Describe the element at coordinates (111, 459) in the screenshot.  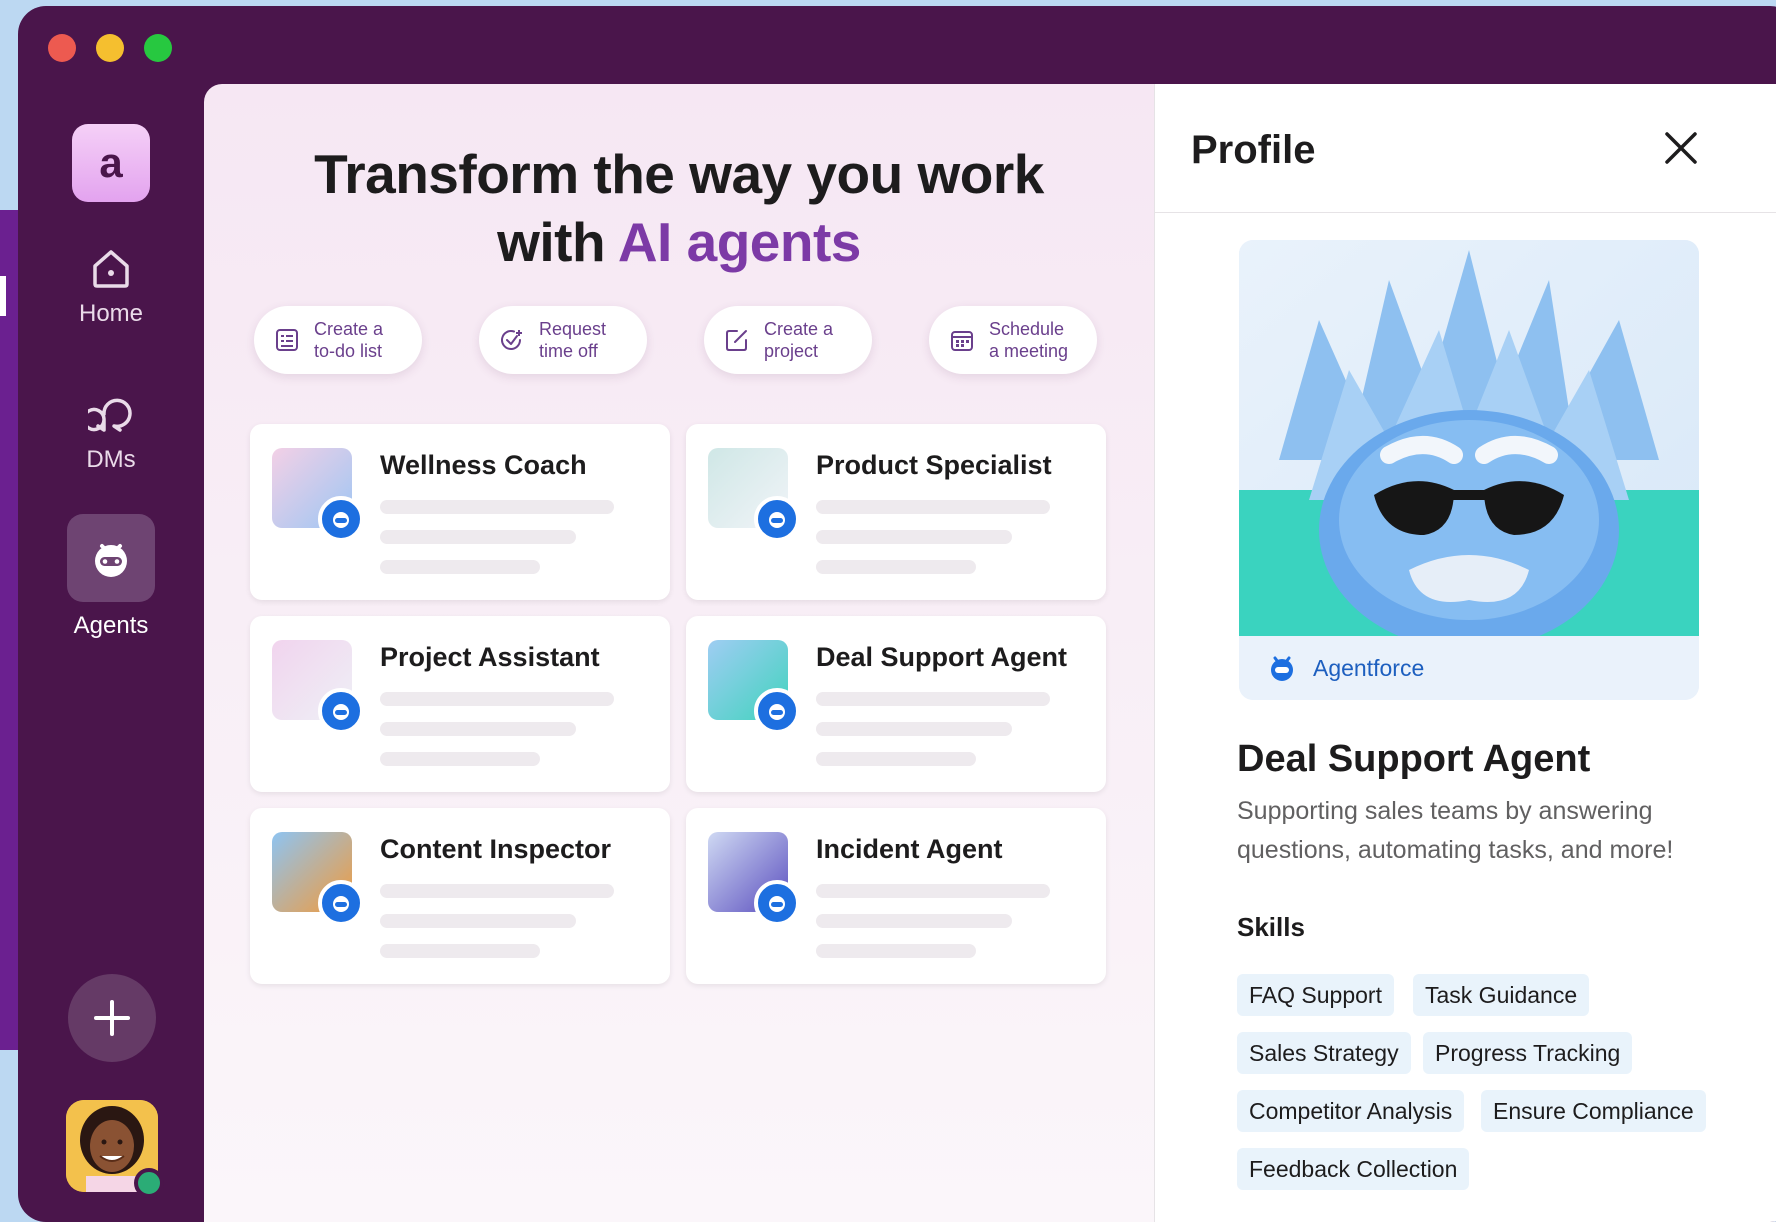
I see `sidebar-item-label: DMs` at that location.